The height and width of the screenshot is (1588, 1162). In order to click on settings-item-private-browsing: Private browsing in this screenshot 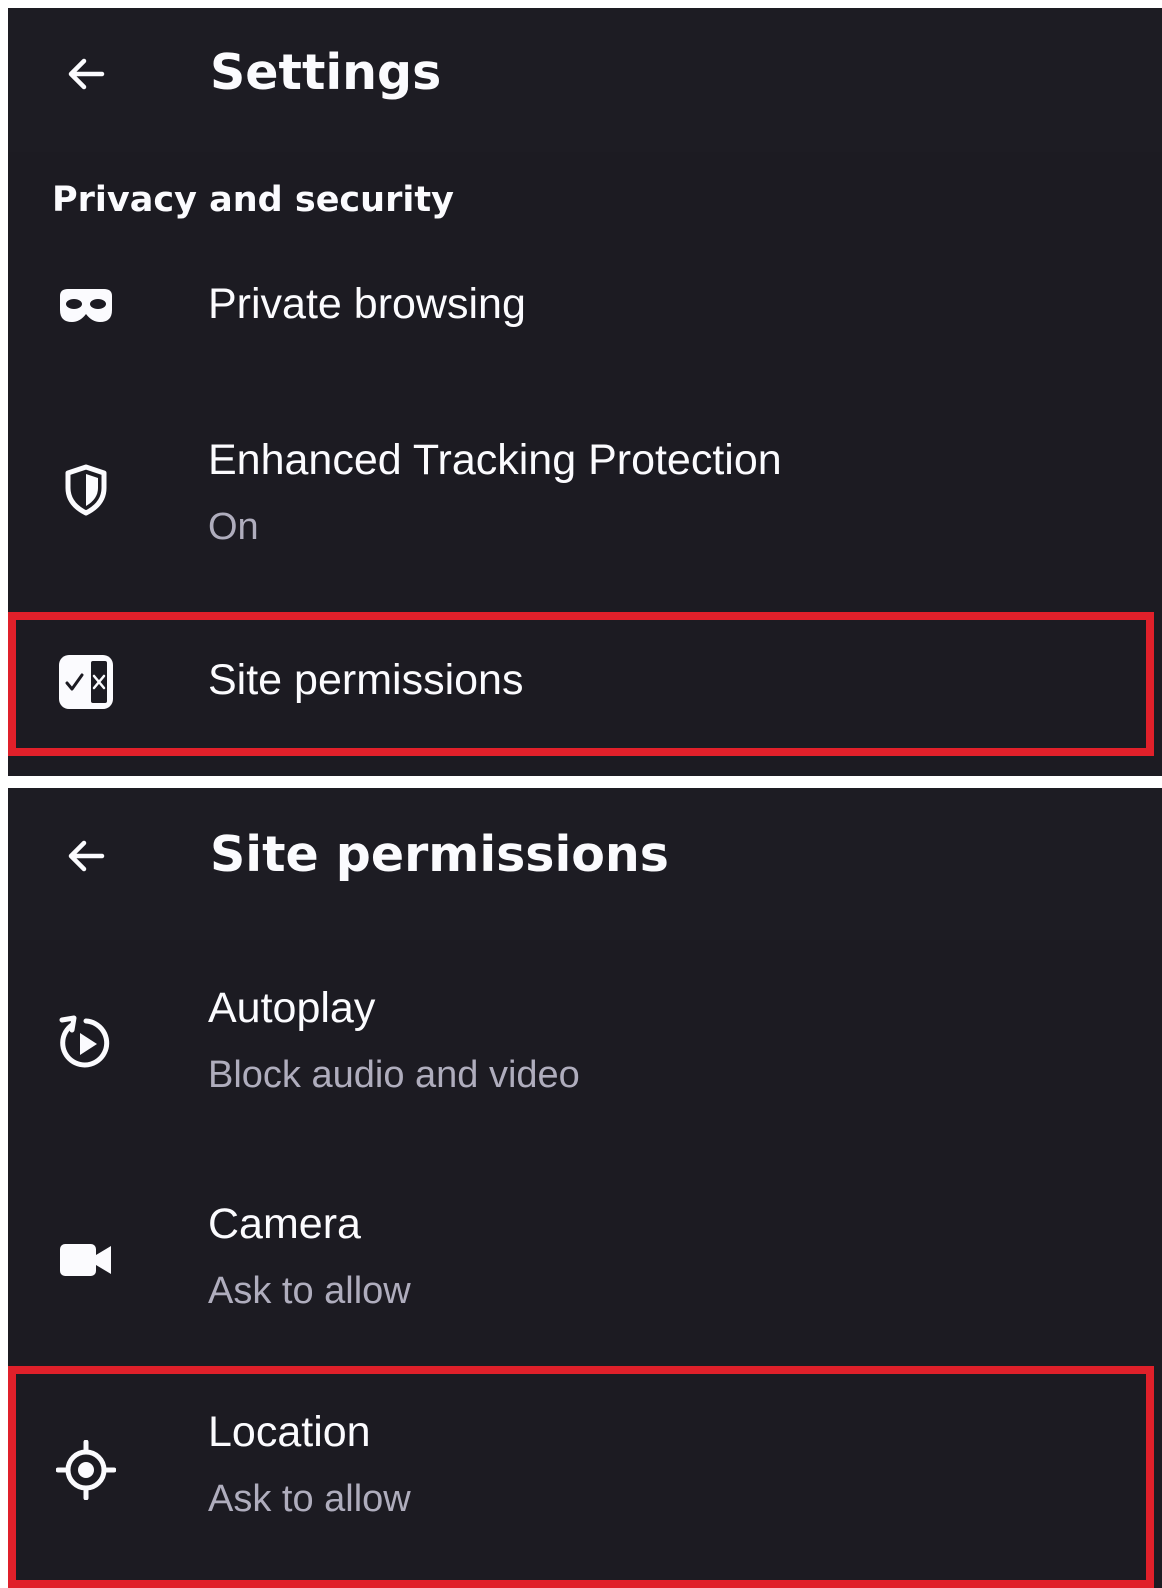, I will do `click(585, 308)`.